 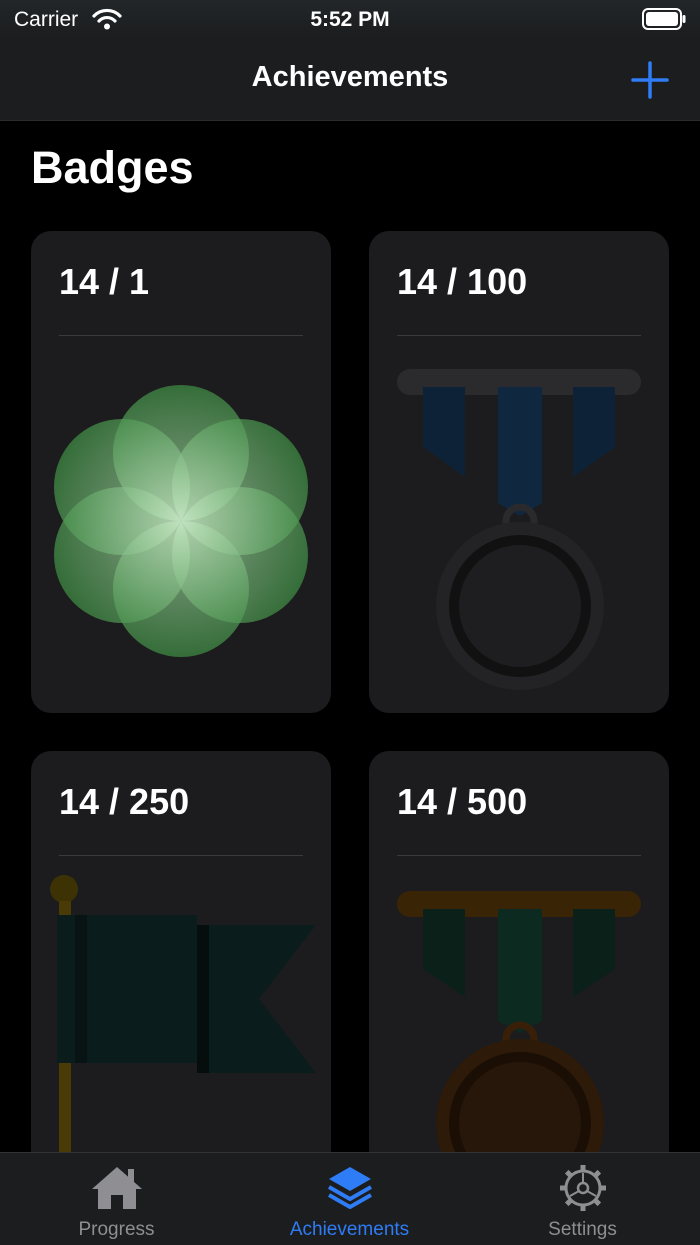 What do you see at coordinates (462, 801) in the screenshot?
I see `badge-label: 14 / 500` at bounding box center [462, 801].